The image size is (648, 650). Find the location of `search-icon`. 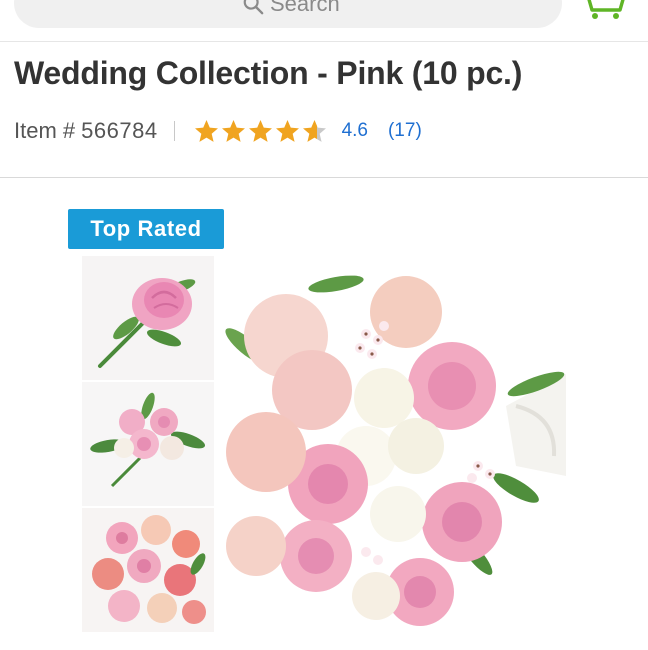

search-icon is located at coordinates (253, 7).